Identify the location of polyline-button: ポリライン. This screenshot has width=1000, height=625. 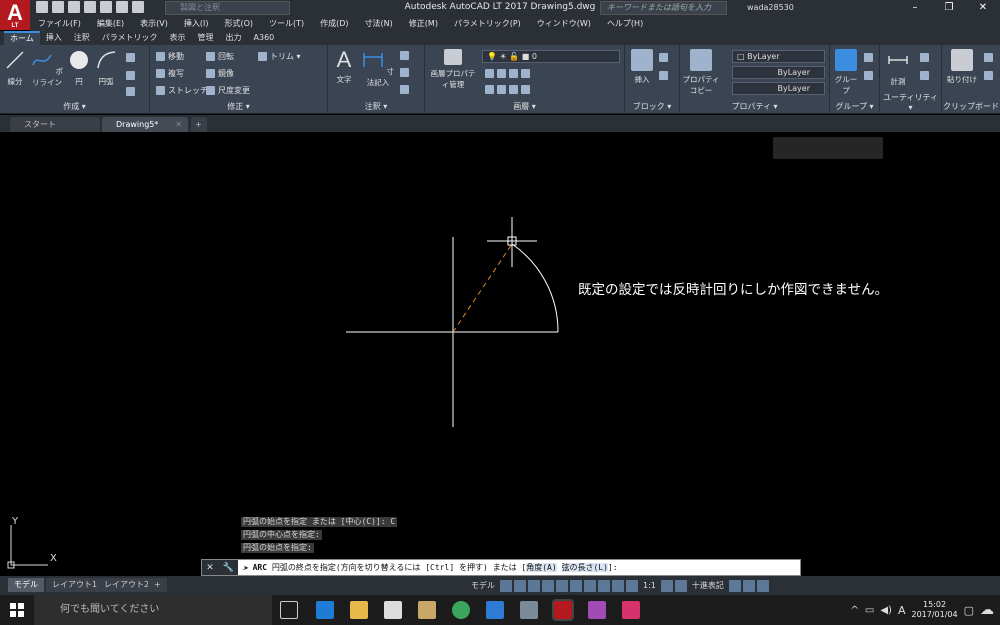
(47, 68).